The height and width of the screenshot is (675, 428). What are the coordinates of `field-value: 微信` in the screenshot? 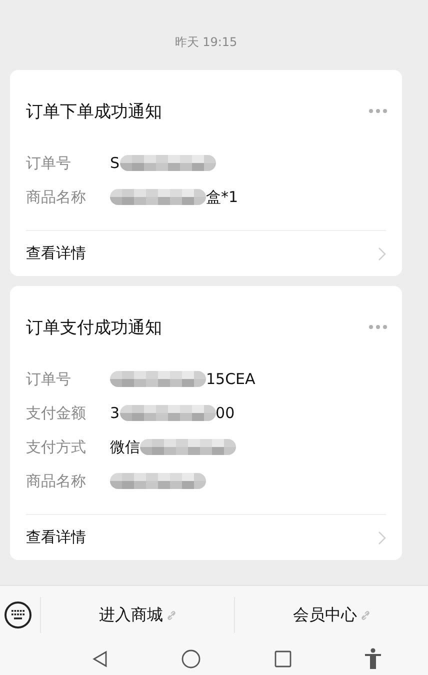 It's located at (125, 447).